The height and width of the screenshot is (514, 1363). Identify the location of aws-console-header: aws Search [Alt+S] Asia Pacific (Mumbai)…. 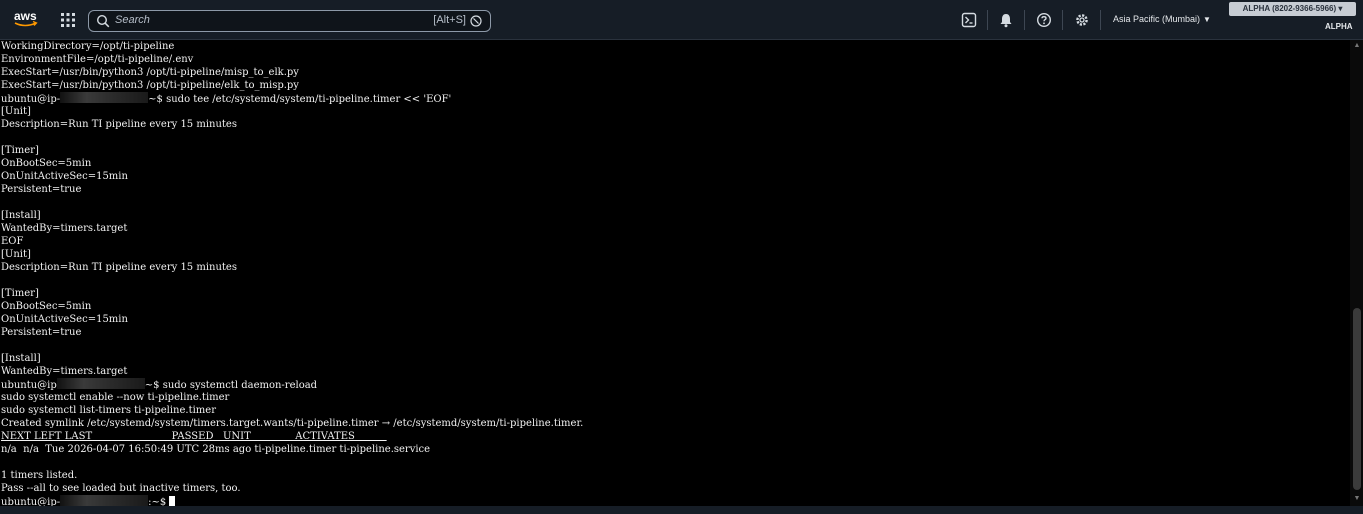
(681, 20).